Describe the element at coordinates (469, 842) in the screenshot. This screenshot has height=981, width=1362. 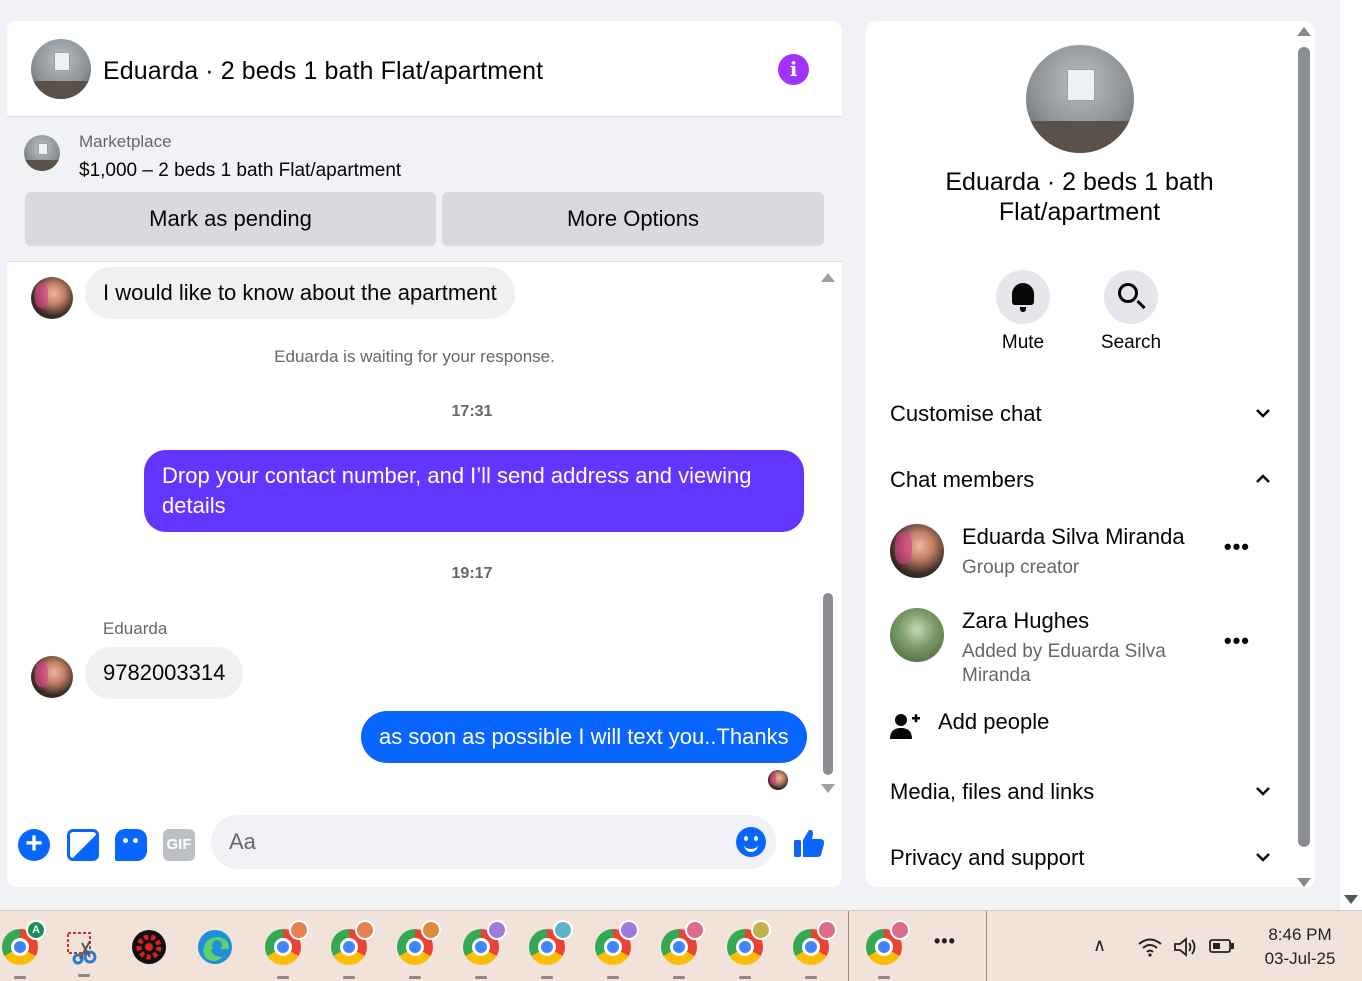
I see `message-input` at that location.